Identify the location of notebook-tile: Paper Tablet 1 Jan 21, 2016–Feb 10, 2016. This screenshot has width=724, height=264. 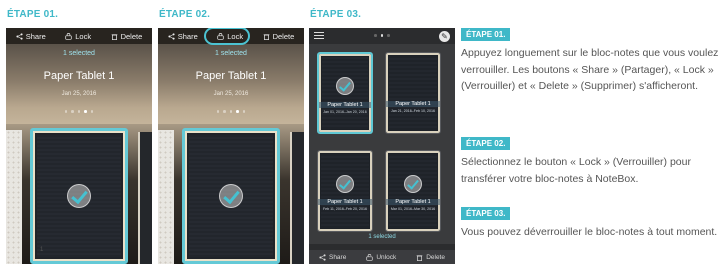
(413, 93).